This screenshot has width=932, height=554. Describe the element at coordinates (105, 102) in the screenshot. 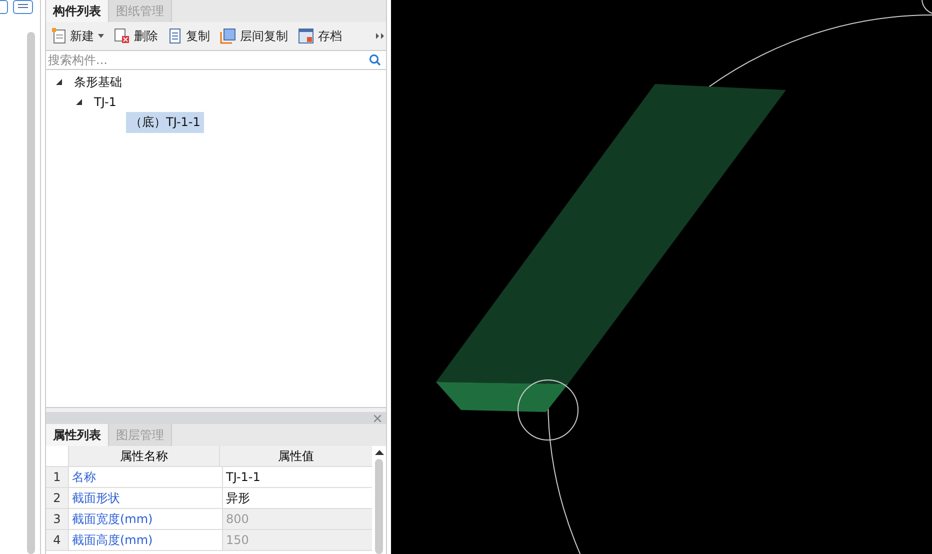

I see `tree-item: TJ-1` at that location.